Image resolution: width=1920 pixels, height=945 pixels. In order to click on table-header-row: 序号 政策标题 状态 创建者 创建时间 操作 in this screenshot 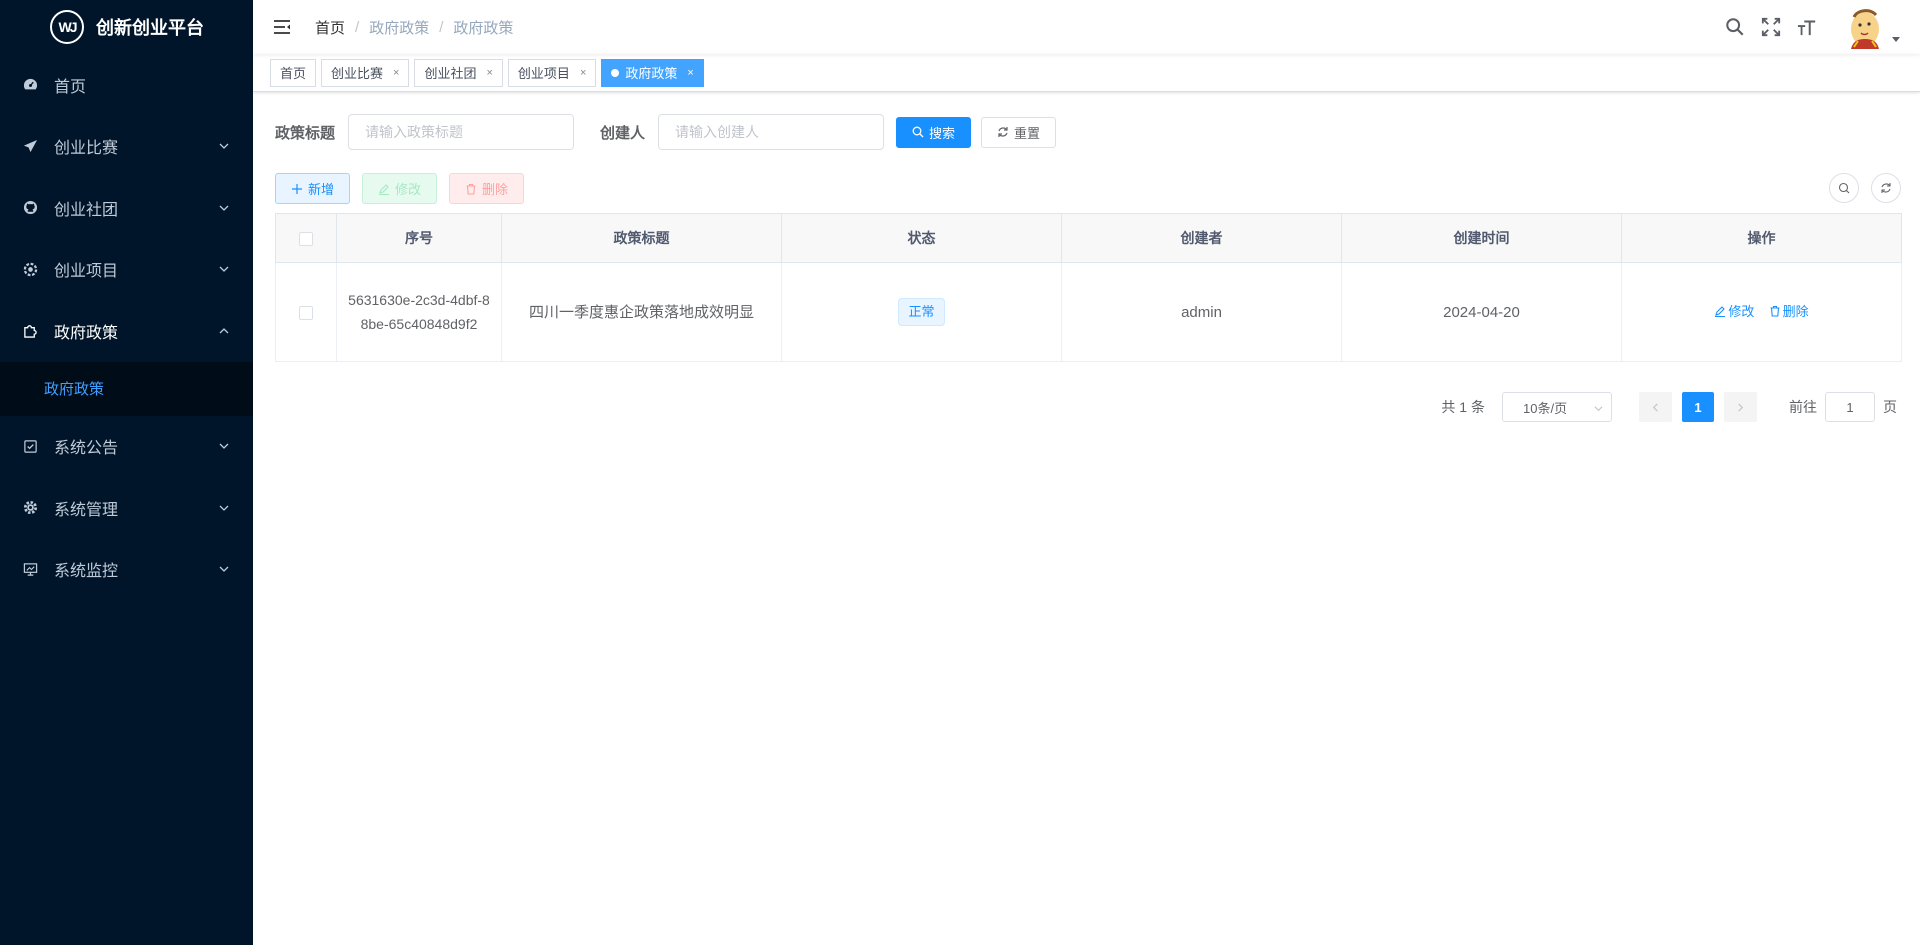, I will do `click(1088, 238)`.